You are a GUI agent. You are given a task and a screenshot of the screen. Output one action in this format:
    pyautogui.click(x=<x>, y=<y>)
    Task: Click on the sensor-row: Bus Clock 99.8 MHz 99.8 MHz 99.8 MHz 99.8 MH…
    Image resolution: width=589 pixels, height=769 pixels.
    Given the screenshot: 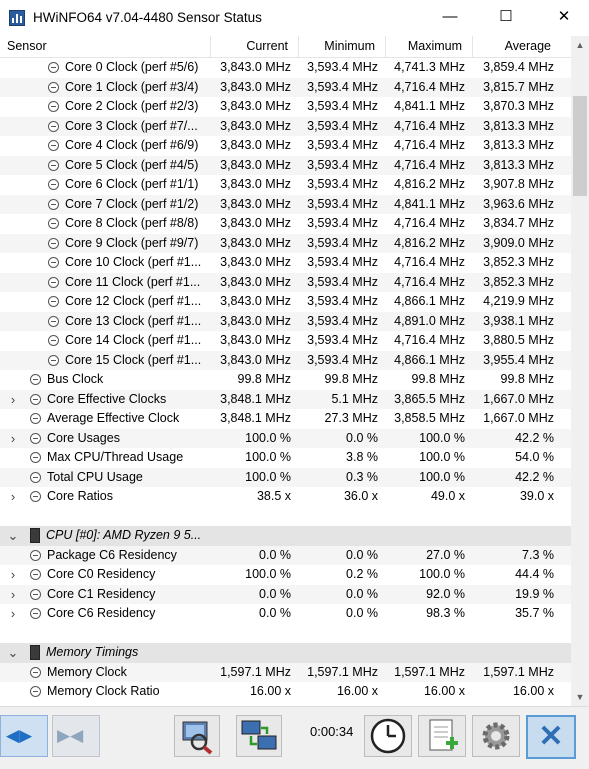 What is the action you would take?
    pyautogui.click(x=285, y=380)
    